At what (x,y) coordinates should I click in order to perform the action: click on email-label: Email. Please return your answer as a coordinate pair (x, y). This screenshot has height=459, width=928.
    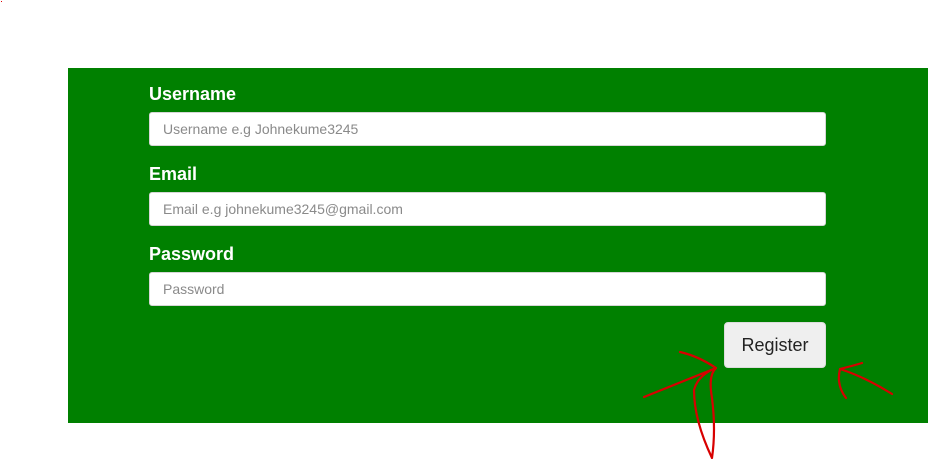
    Looking at the image, I should click on (173, 174).